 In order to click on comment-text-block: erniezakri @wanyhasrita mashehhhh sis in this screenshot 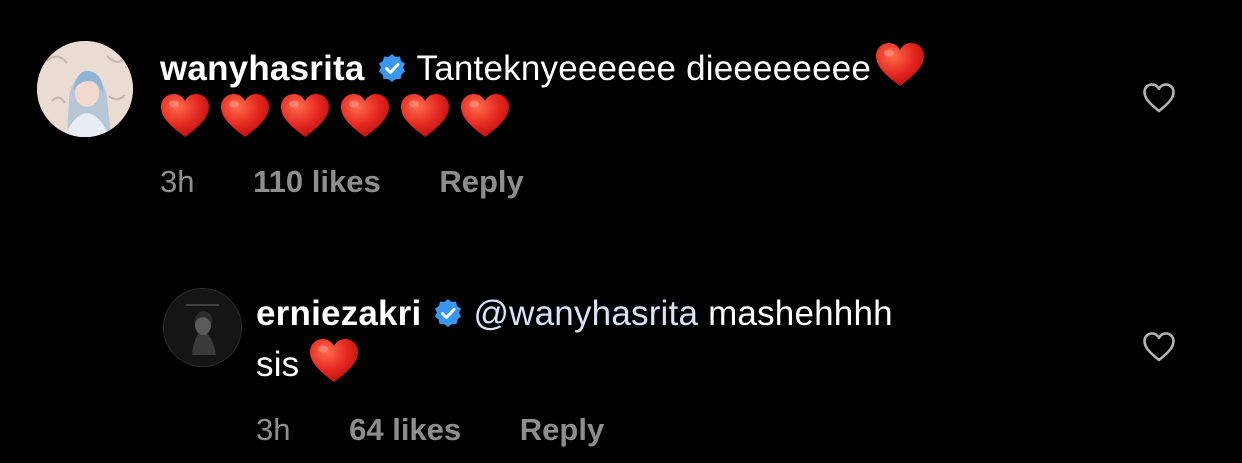, I will do `click(686, 339)`.